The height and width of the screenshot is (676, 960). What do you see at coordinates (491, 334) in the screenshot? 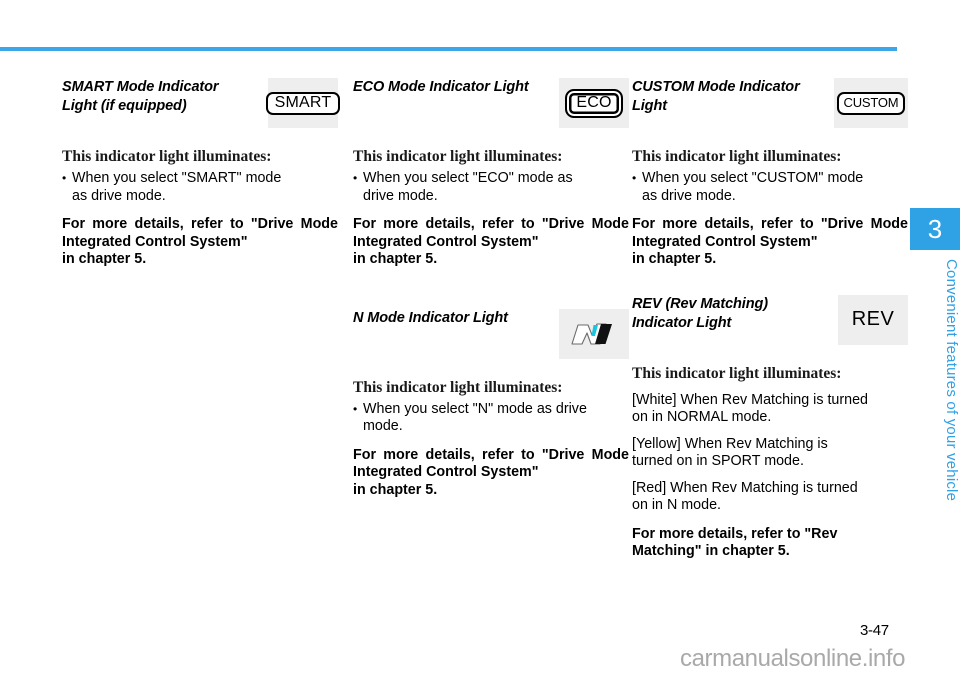
I see `section-nmode-header: N Mode Indicator Light` at bounding box center [491, 334].